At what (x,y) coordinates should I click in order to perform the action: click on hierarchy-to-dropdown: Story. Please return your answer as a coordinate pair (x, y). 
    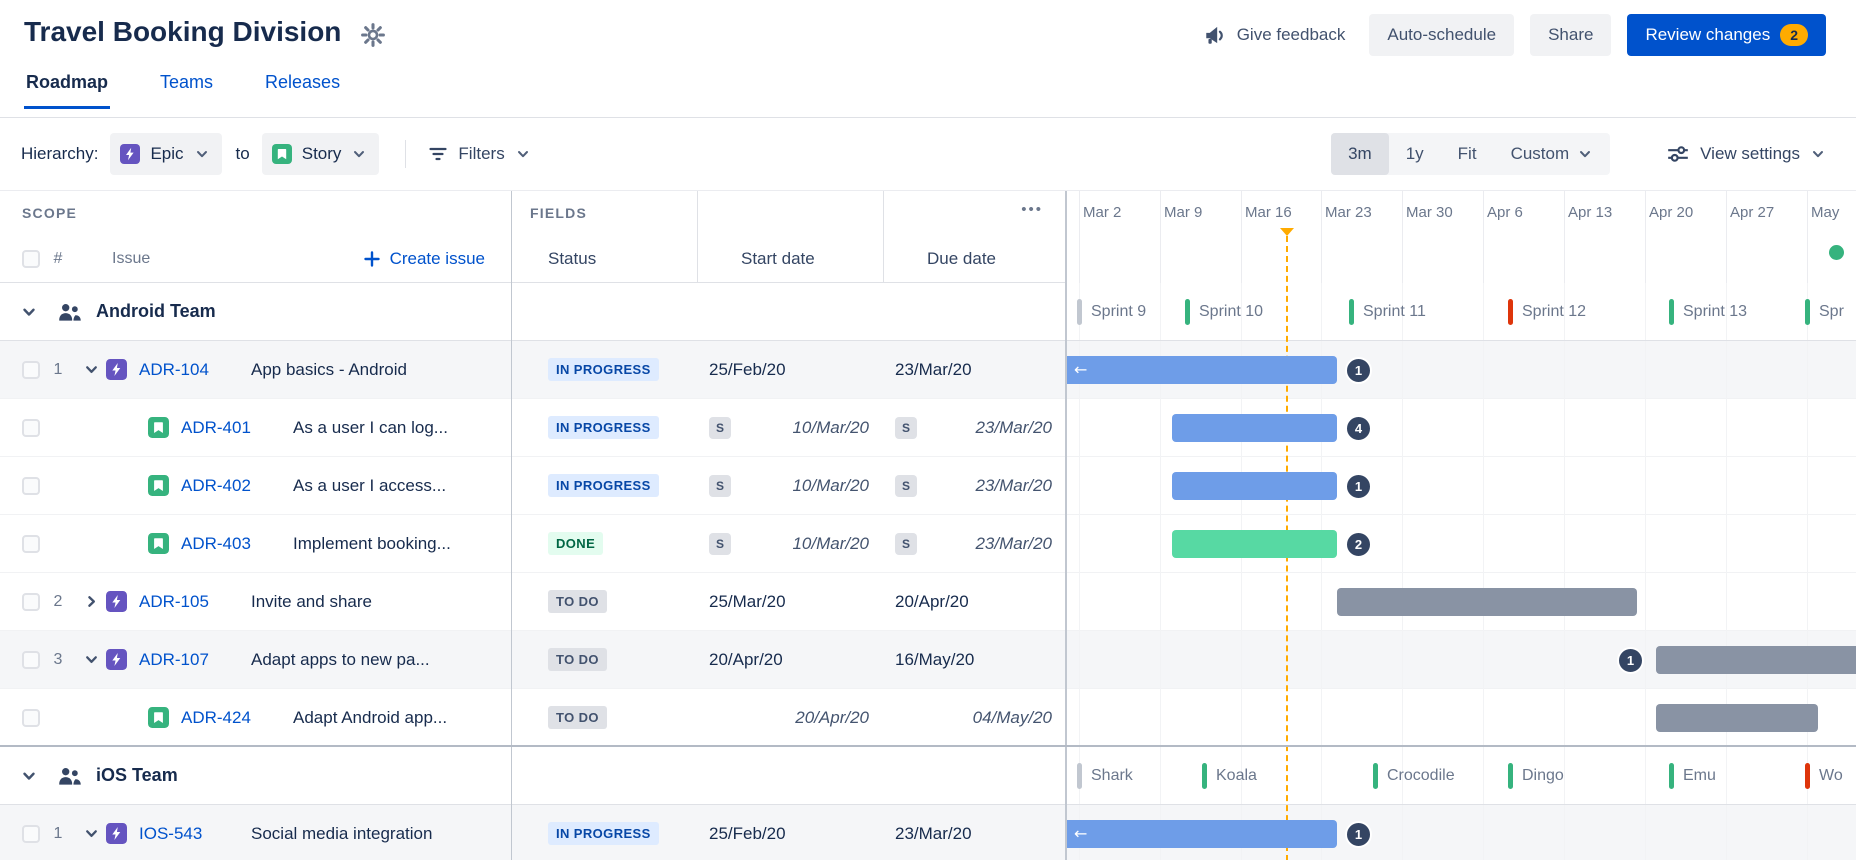
    Looking at the image, I should click on (320, 154).